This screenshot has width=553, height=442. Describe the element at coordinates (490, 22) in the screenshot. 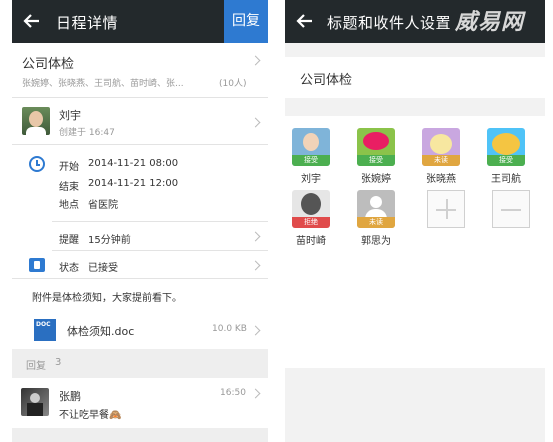

I see `watermark: 威易网` at that location.